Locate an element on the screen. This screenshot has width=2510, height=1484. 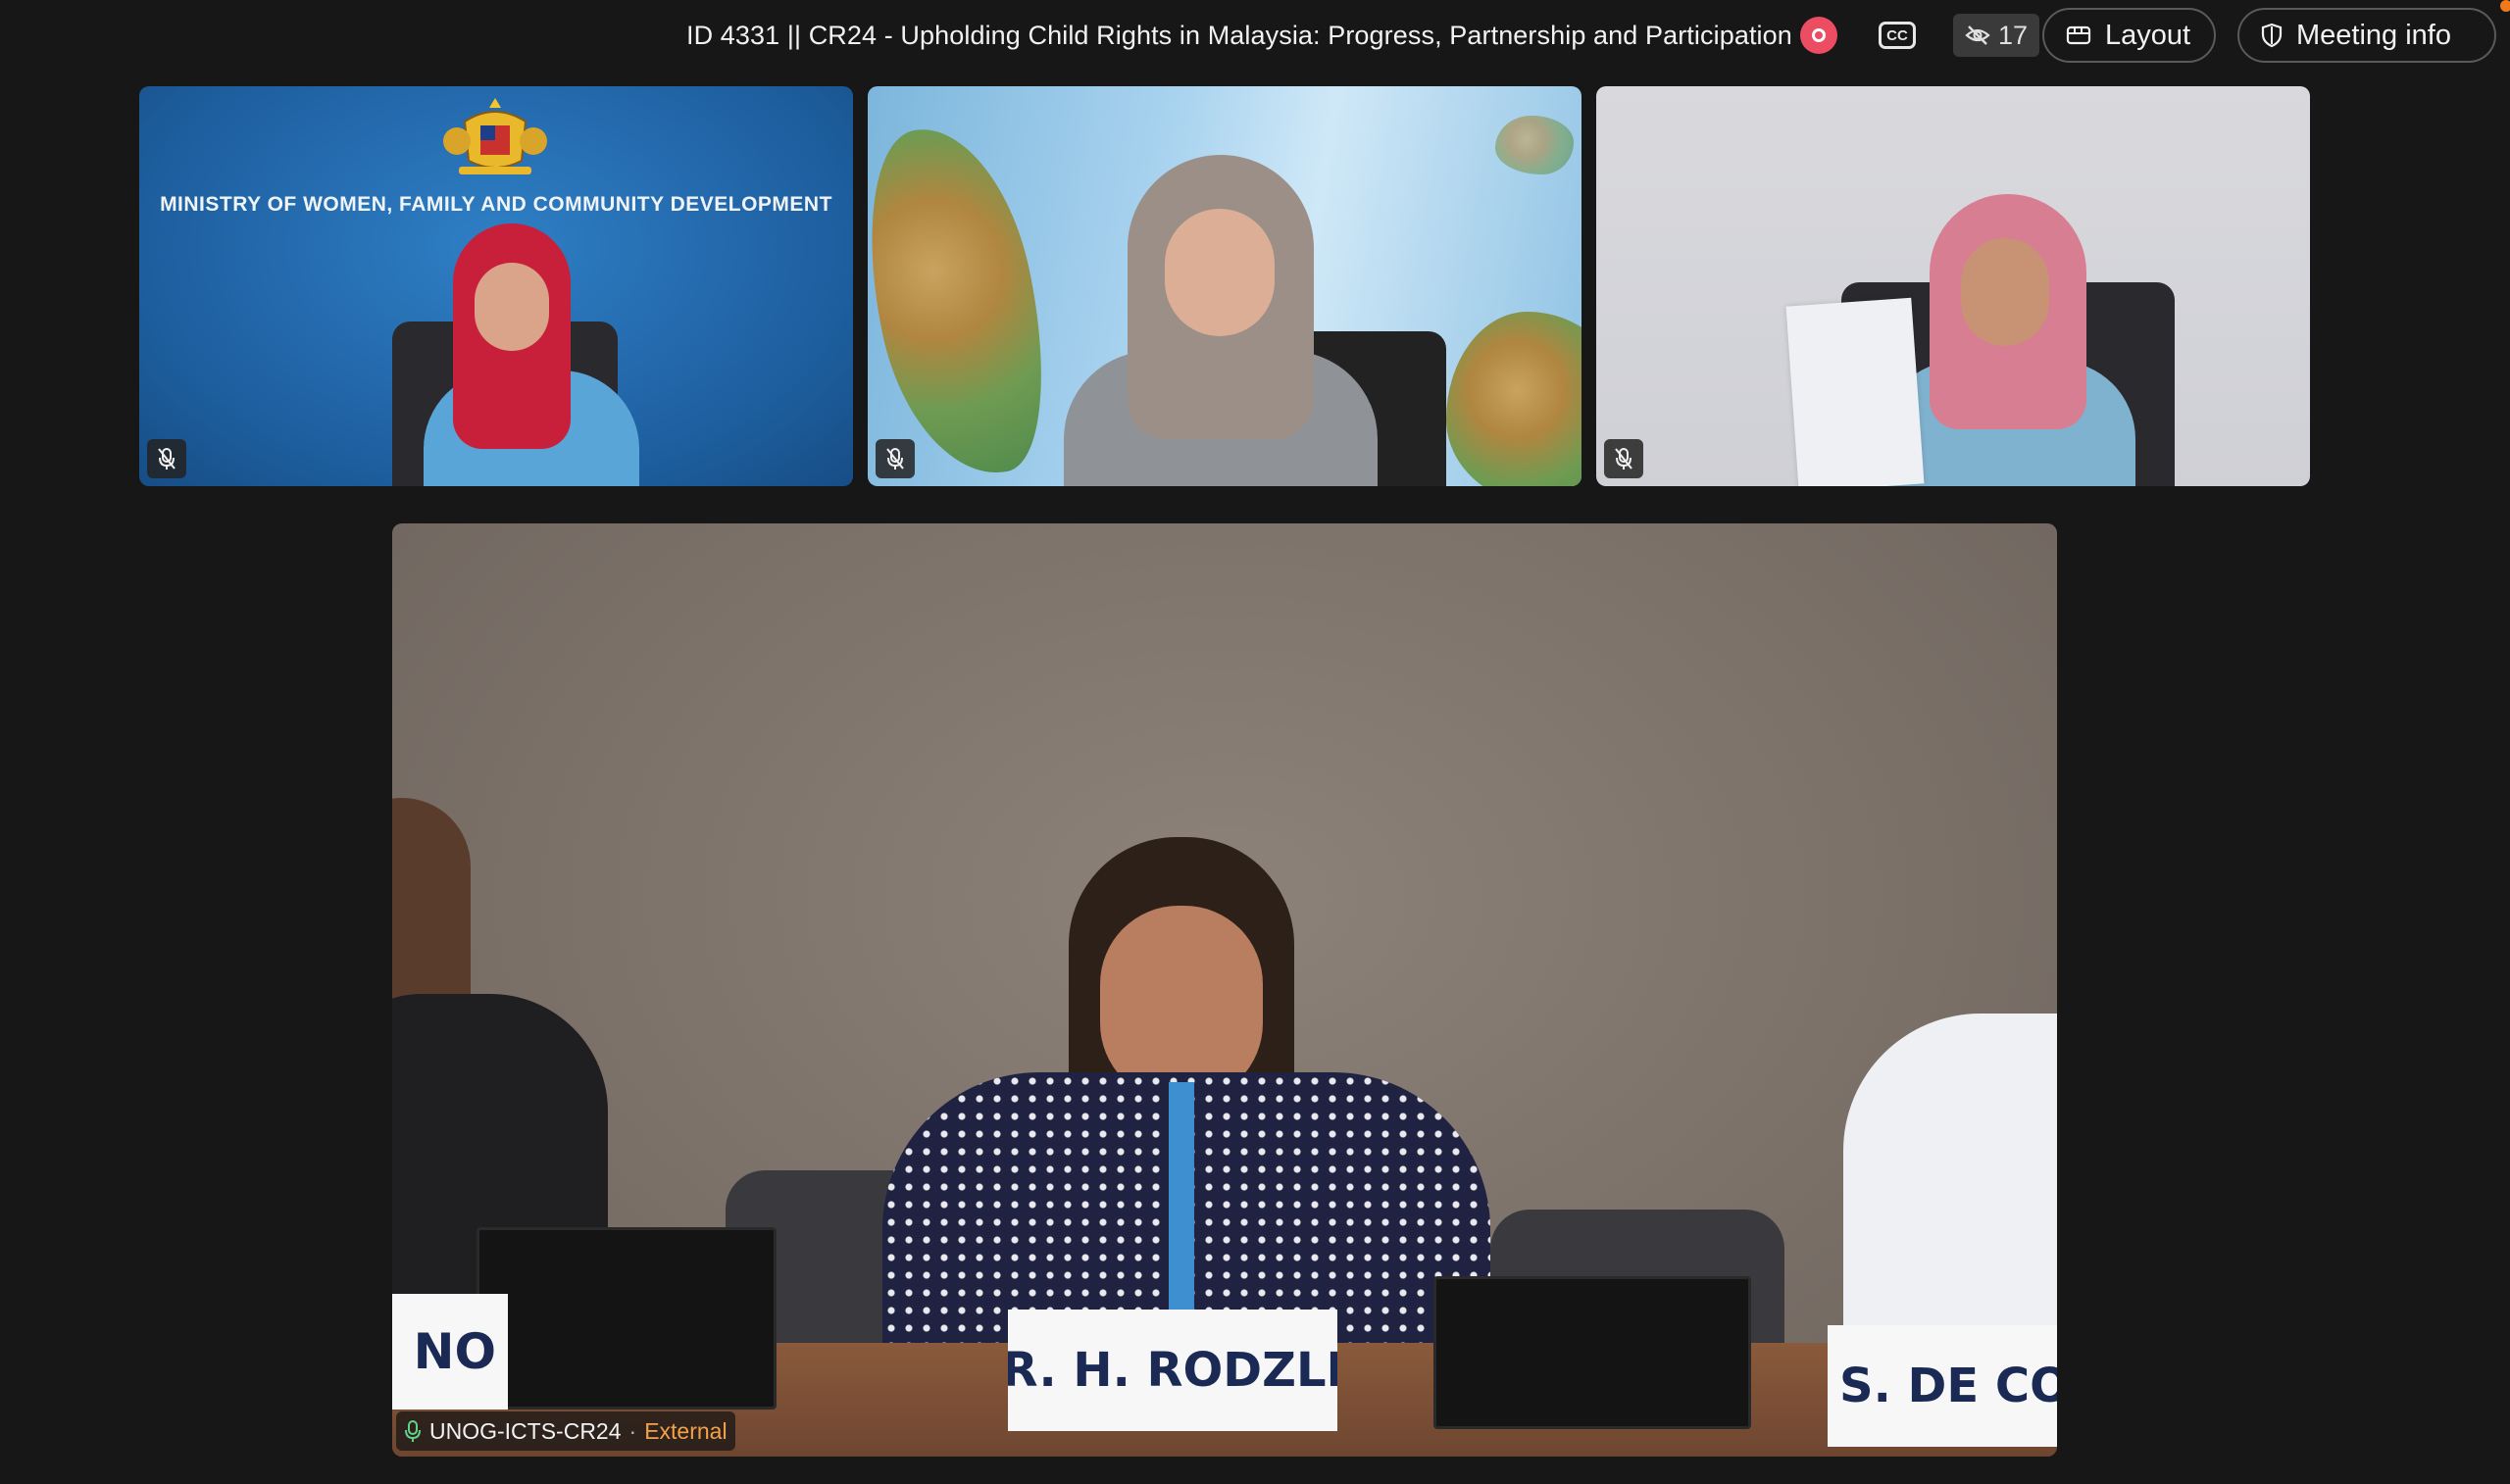
captions-label: CC is located at coordinates (1897, 35).